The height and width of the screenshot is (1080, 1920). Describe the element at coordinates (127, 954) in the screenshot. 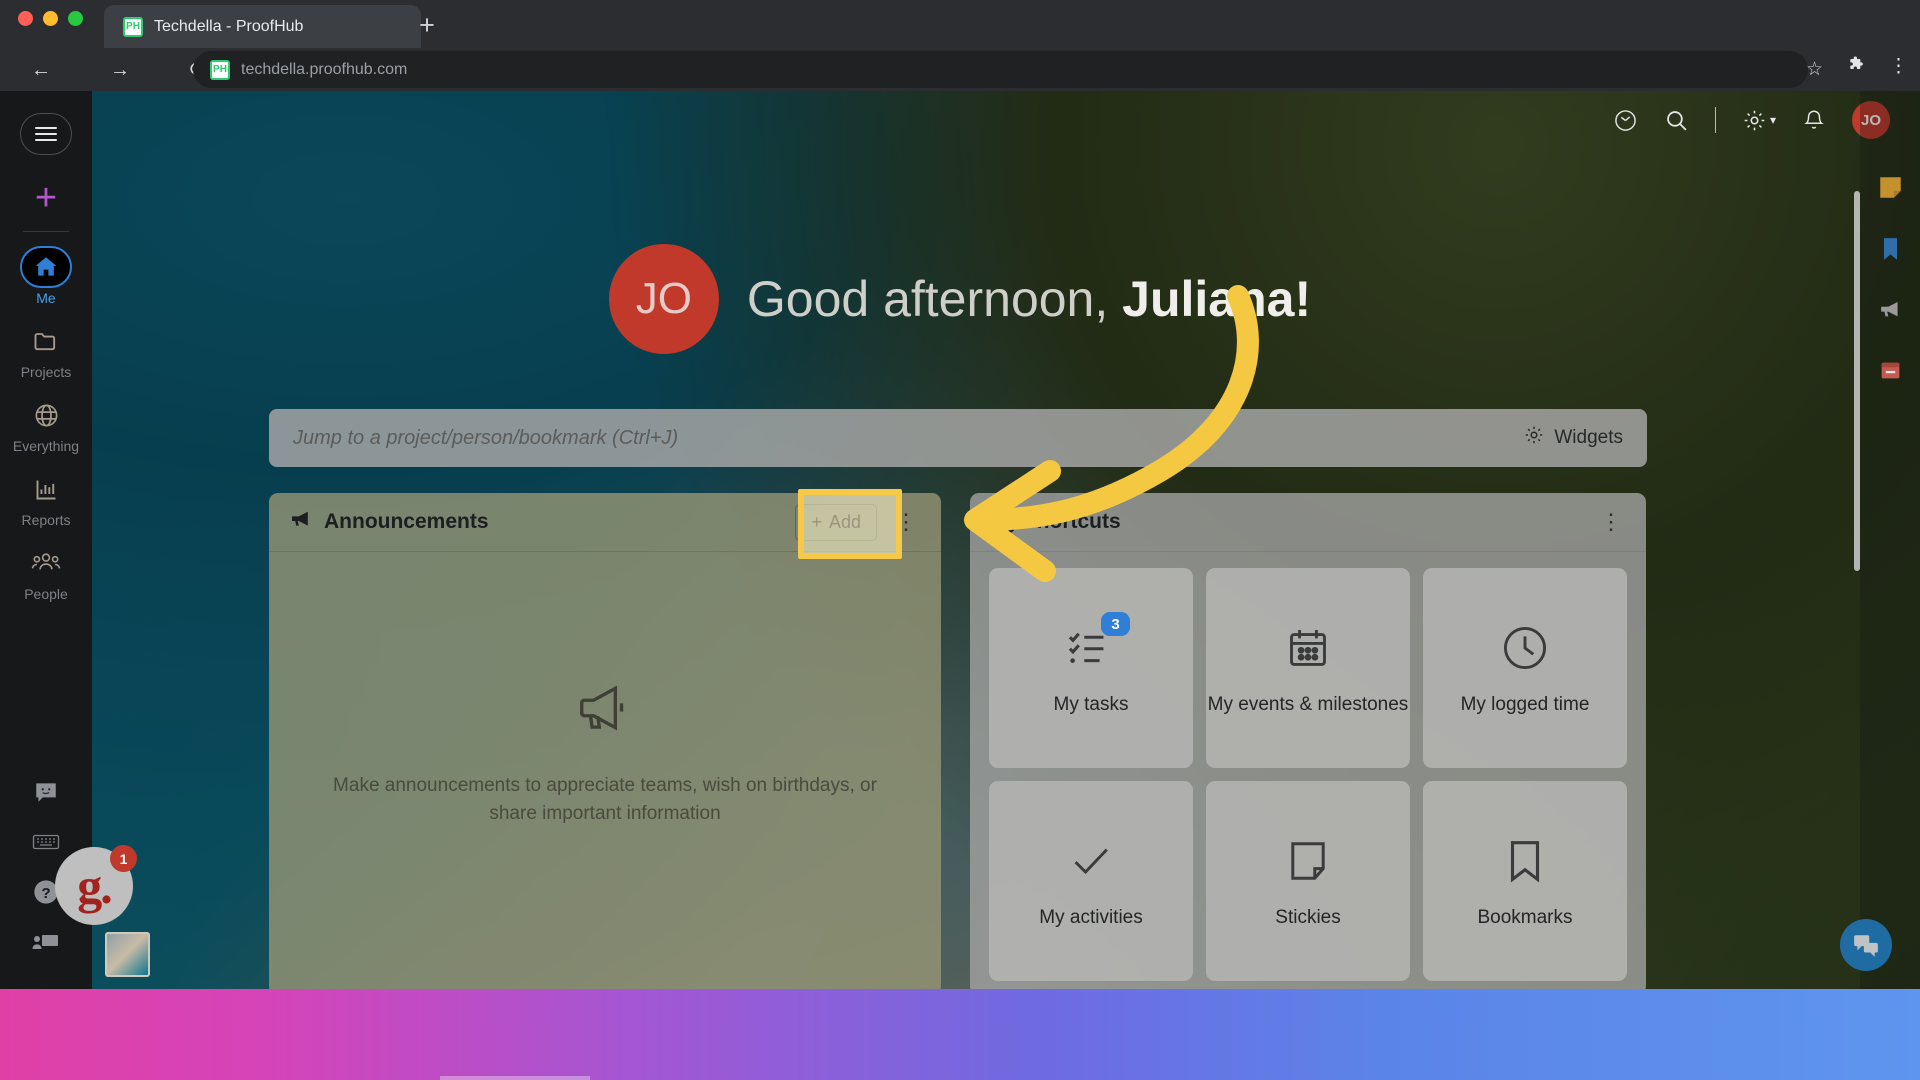

I see `desktop-thumbnail` at that location.